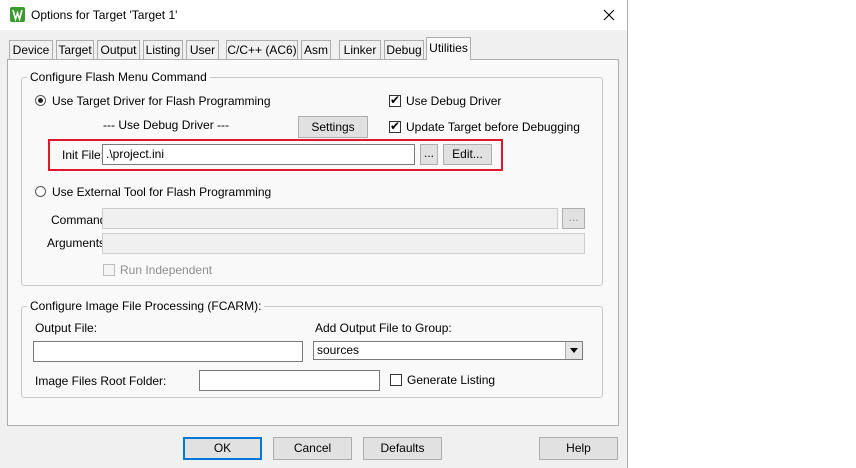 The image size is (856, 468). Describe the element at coordinates (40, 100) in the screenshot. I see `use-target-driver-radio` at that location.